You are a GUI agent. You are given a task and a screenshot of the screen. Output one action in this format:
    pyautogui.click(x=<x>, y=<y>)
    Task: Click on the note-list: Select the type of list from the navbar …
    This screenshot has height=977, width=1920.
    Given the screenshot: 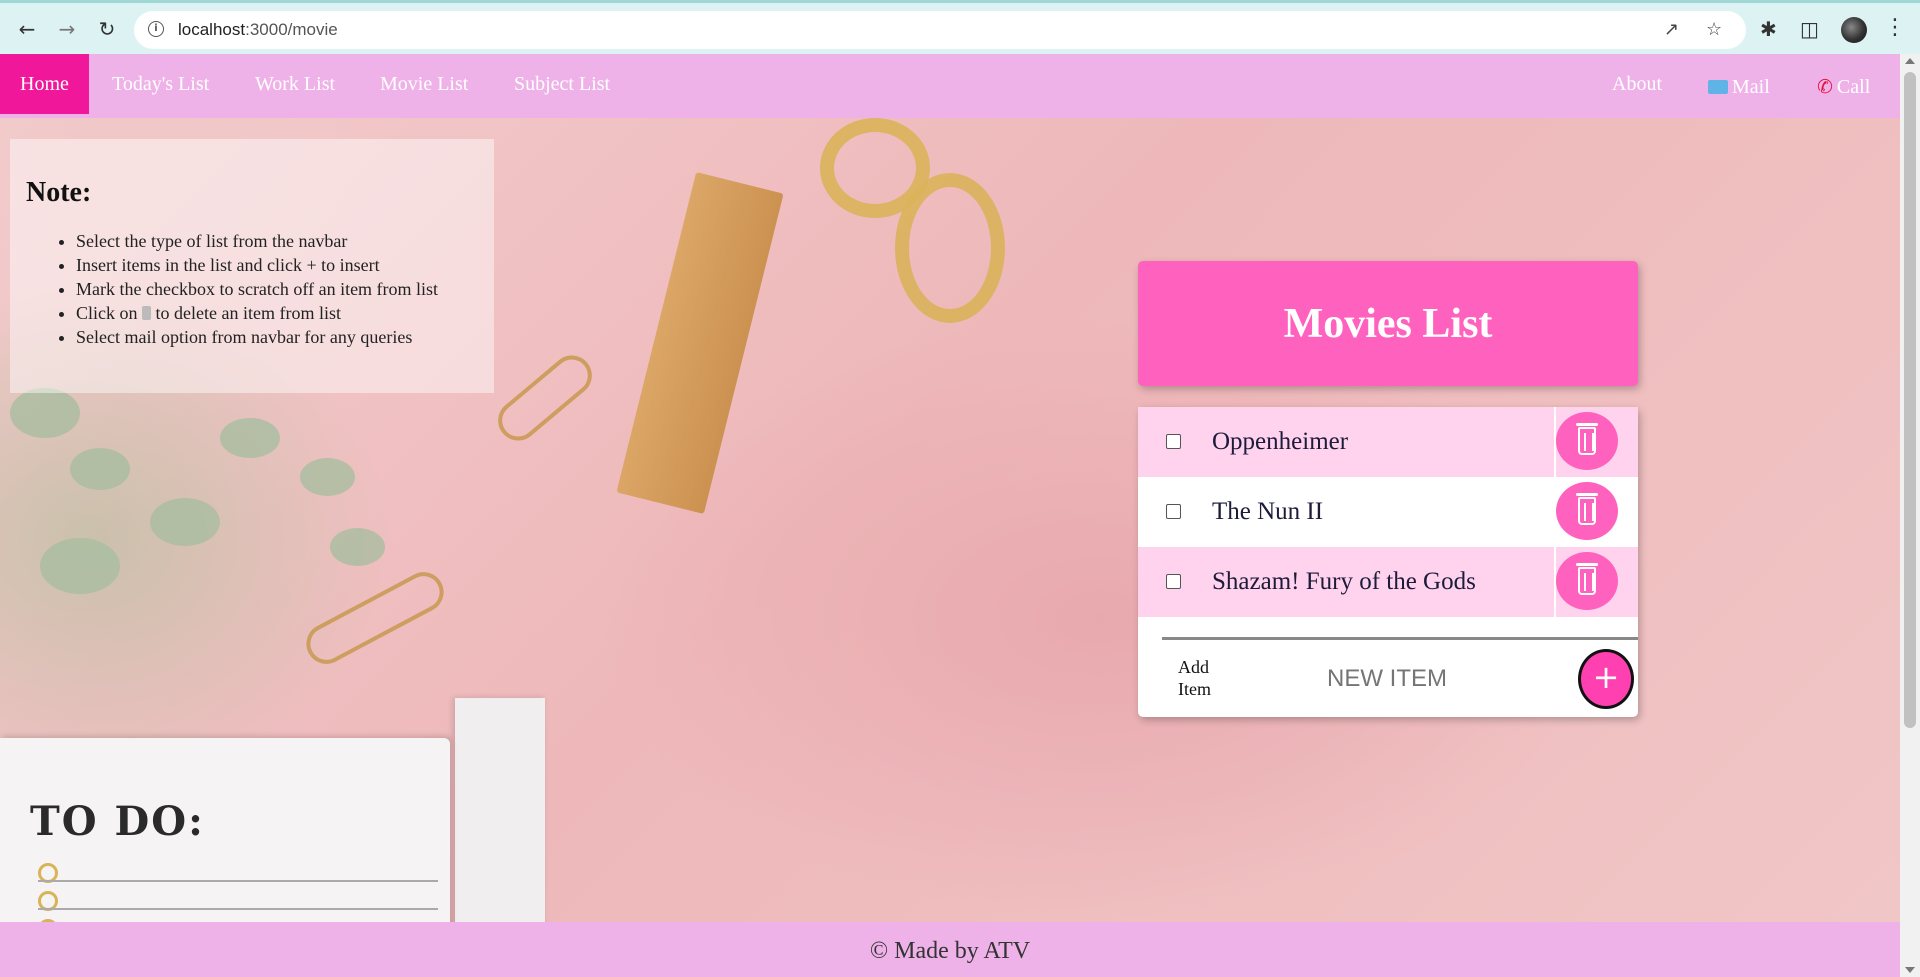 What is the action you would take?
    pyautogui.click(x=277, y=289)
    